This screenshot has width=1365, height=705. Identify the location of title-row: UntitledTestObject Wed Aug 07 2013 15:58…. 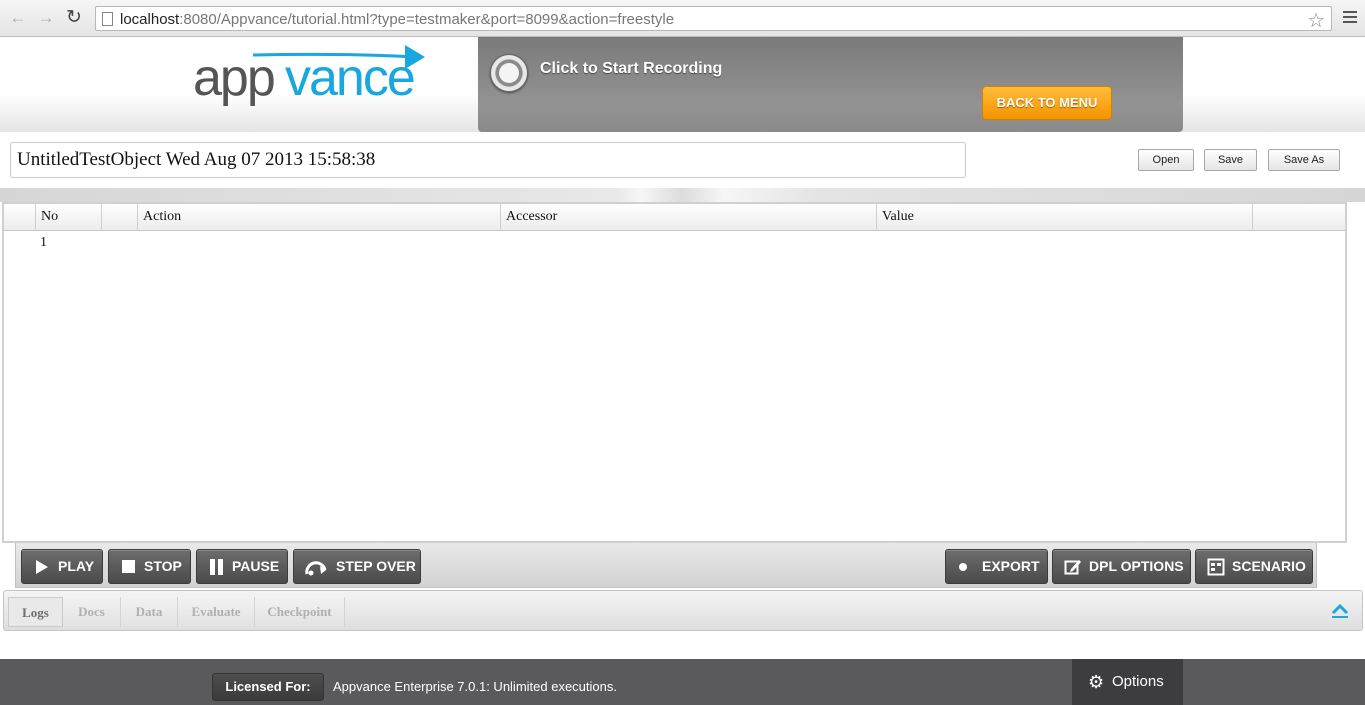
(682, 160).